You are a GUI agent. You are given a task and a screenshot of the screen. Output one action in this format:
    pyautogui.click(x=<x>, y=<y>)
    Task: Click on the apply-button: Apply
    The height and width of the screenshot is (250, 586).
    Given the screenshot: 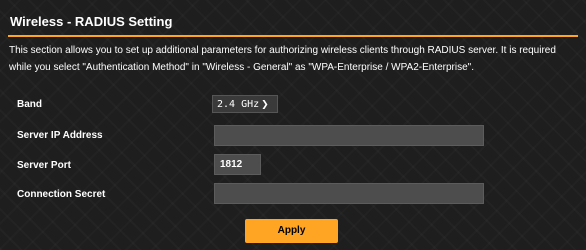 What is the action you would take?
    pyautogui.click(x=291, y=231)
    